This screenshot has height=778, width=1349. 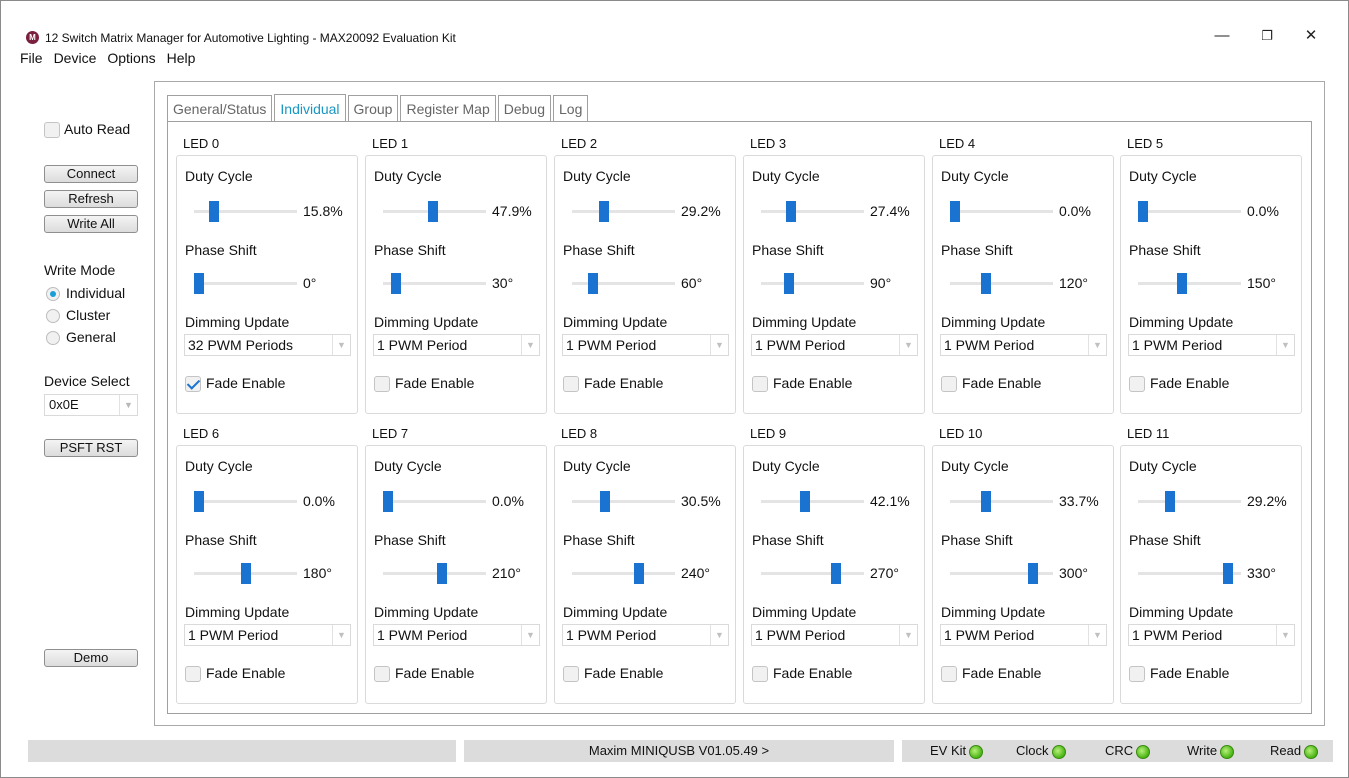 What do you see at coordinates (310, 108) in the screenshot?
I see `tab-individual: Individual` at bounding box center [310, 108].